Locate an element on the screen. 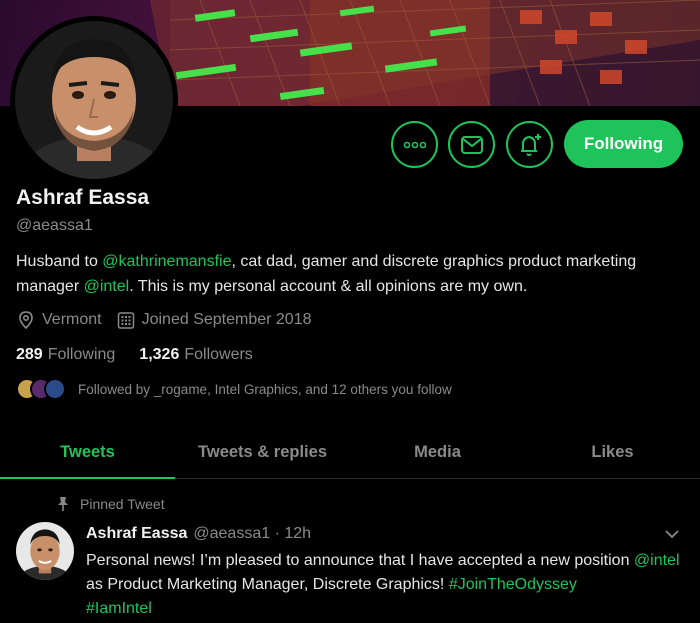  followers-stat: 1,326 Followers is located at coordinates (196, 355).